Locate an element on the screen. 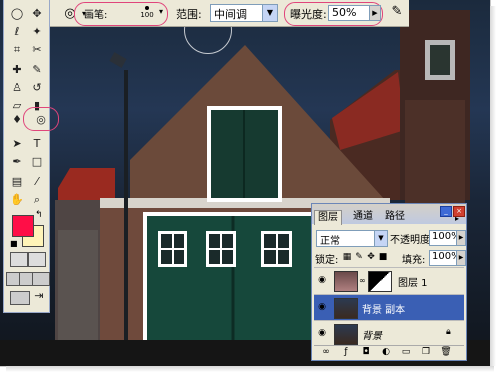  history-brush-icon: ↺ is located at coordinates (37, 88).